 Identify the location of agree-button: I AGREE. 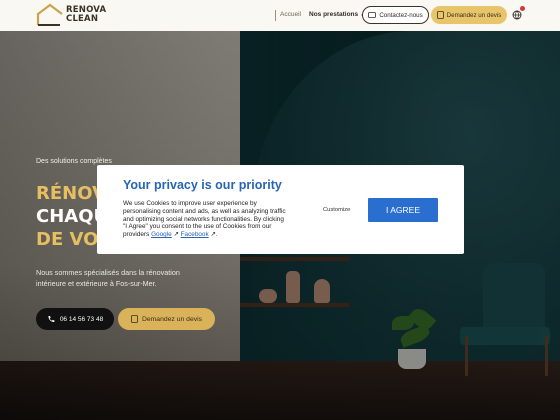
(403, 210).